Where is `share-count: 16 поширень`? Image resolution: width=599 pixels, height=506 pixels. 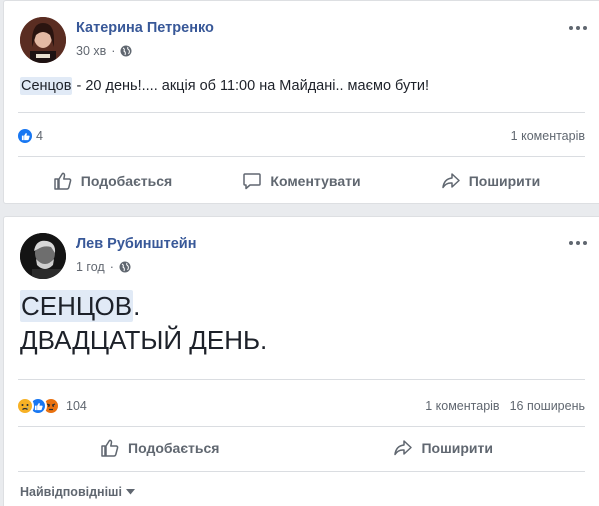
share-count: 16 поширень is located at coordinates (547, 406).